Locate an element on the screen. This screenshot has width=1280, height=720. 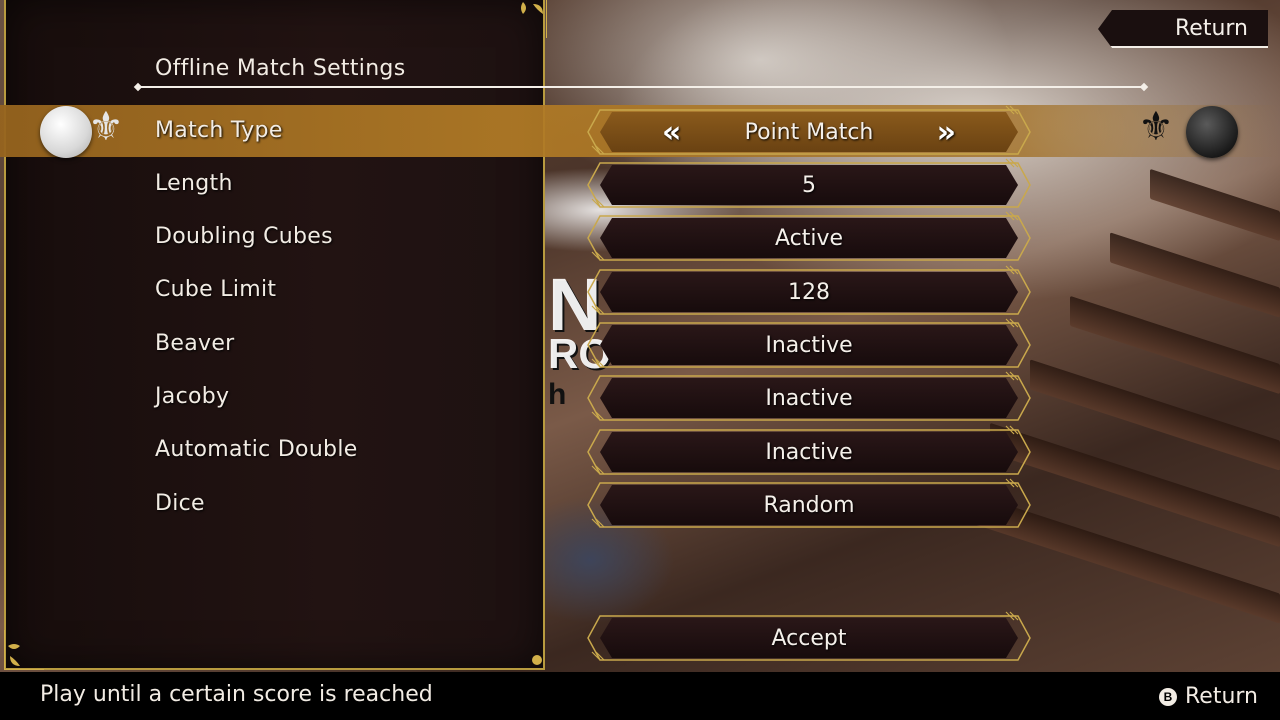
automatic-double-value: Inactive is located at coordinates (809, 452).